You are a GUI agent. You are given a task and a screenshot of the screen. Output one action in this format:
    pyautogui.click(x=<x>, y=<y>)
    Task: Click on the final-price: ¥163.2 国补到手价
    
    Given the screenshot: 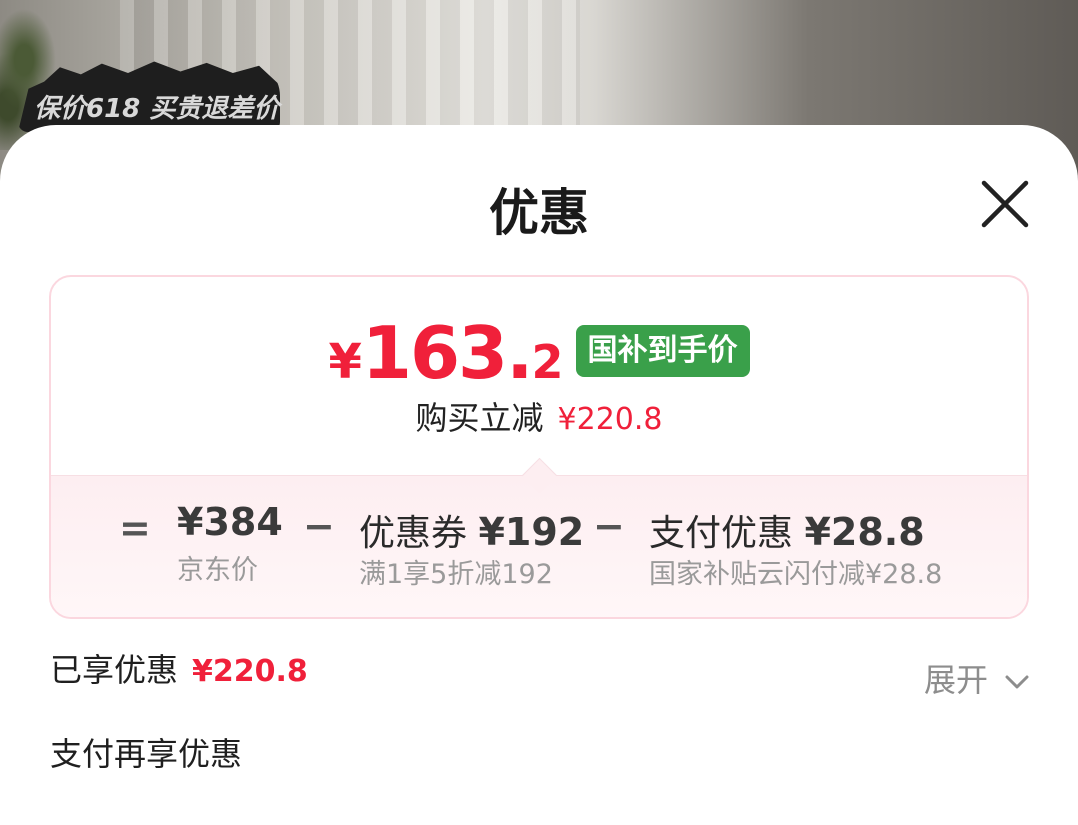 What is the action you would take?
    pyautogui.click(x=539, y=353)
    